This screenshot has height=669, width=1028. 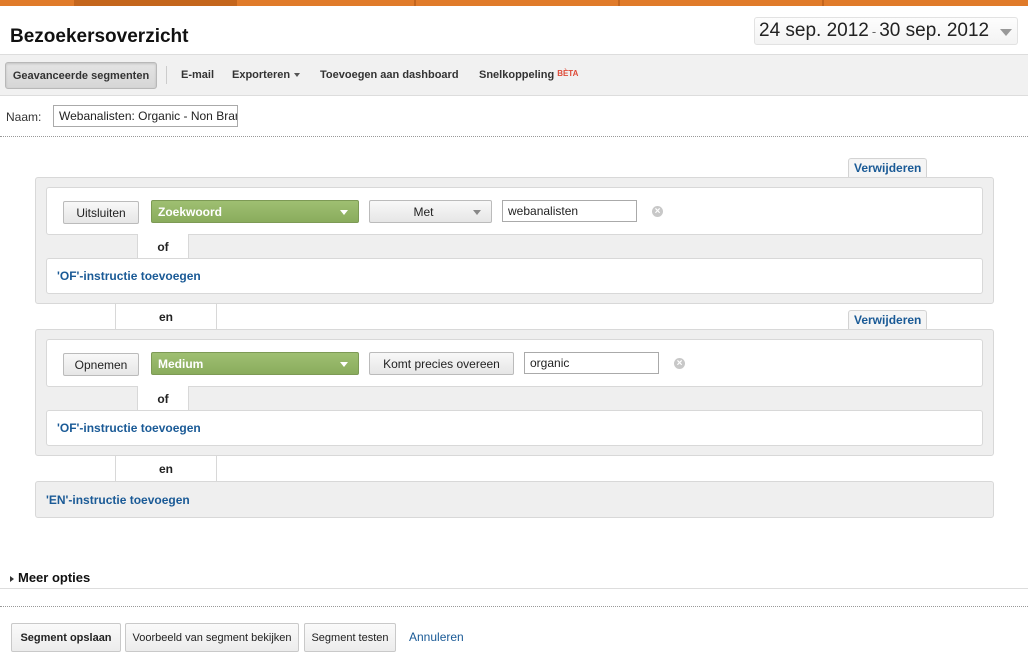 I want to click on dimension-label: Medium, so click(x=181, y=364).